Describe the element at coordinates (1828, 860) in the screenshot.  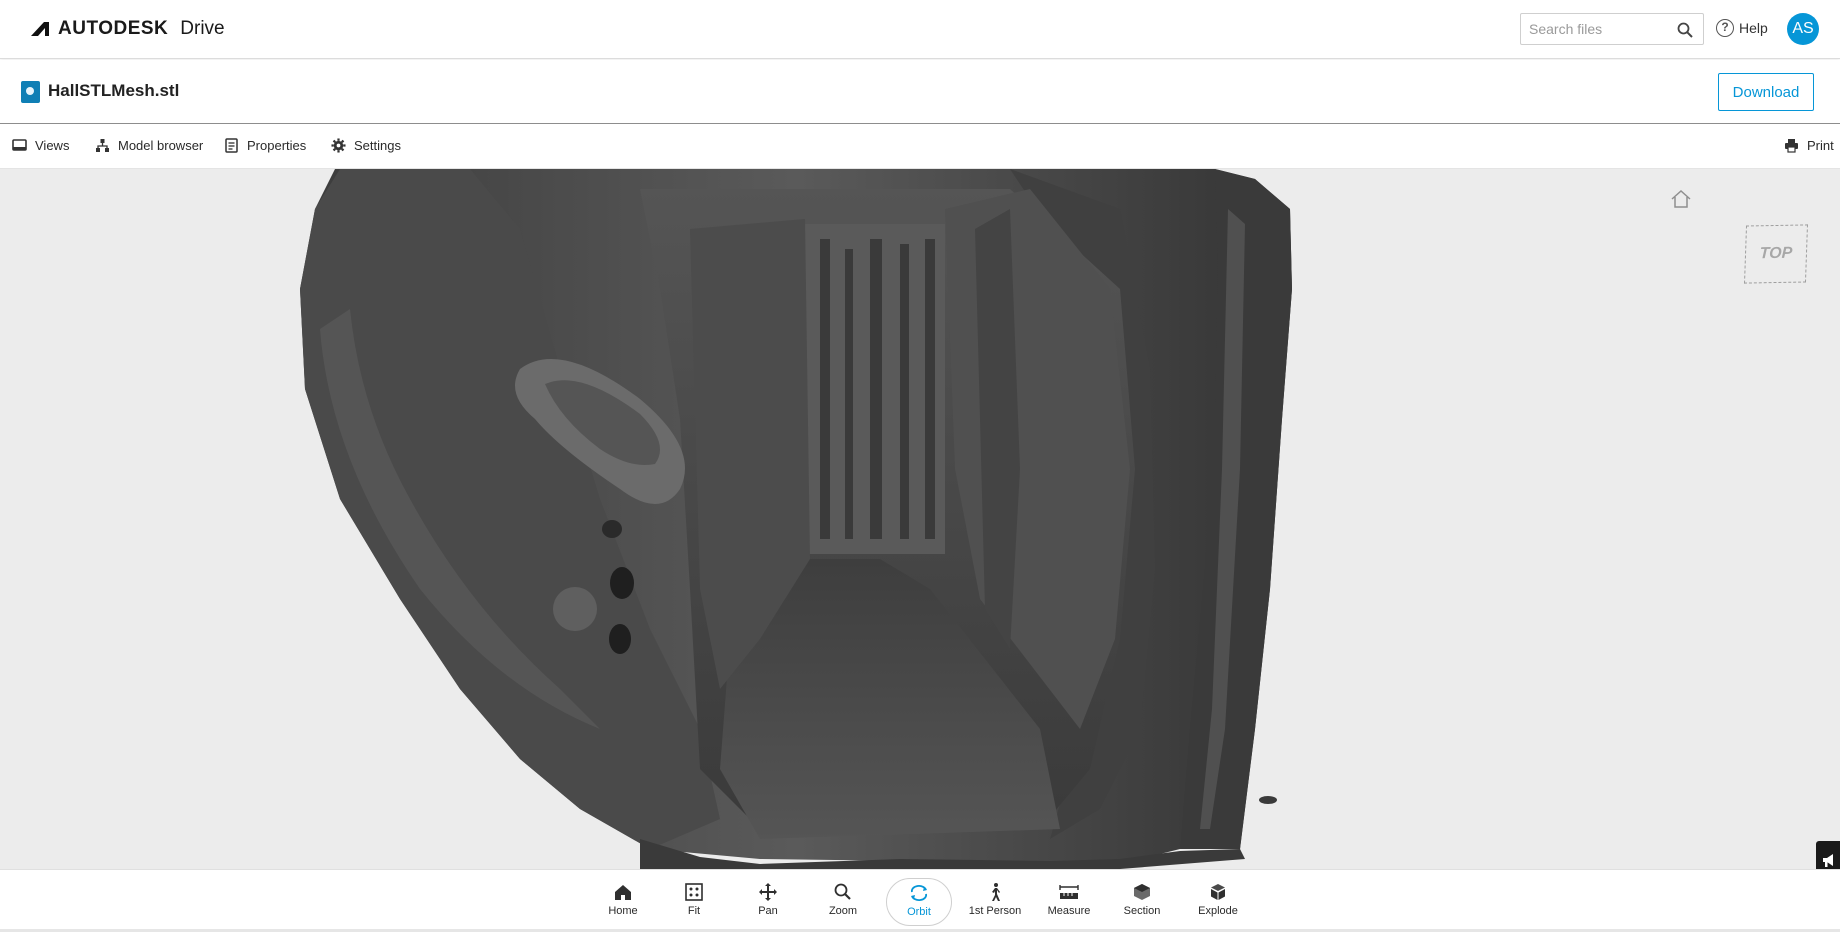
I see `megaphone-icon` at that location.